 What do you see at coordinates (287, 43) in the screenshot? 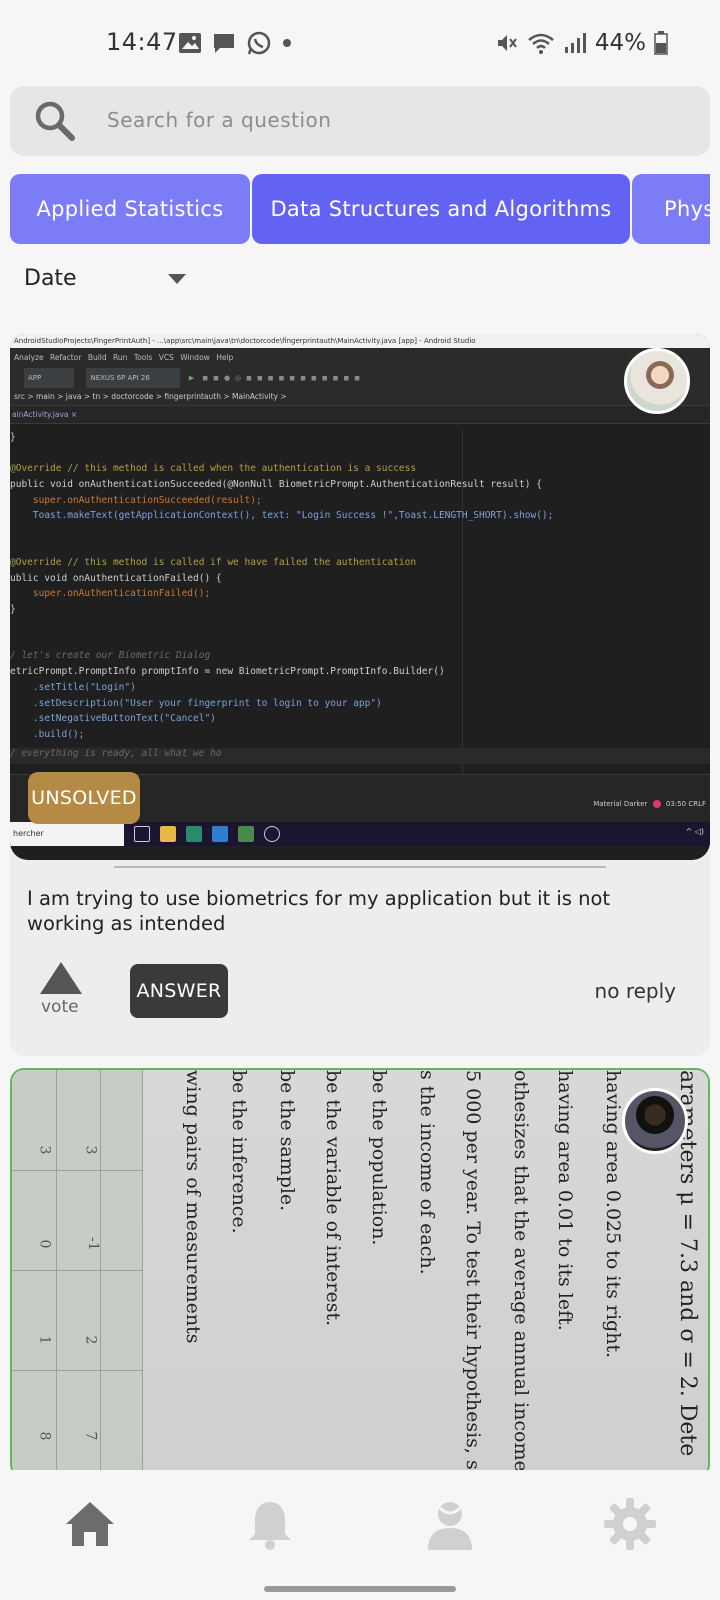
I see `dot-icon` at bounding box center [287, 43].